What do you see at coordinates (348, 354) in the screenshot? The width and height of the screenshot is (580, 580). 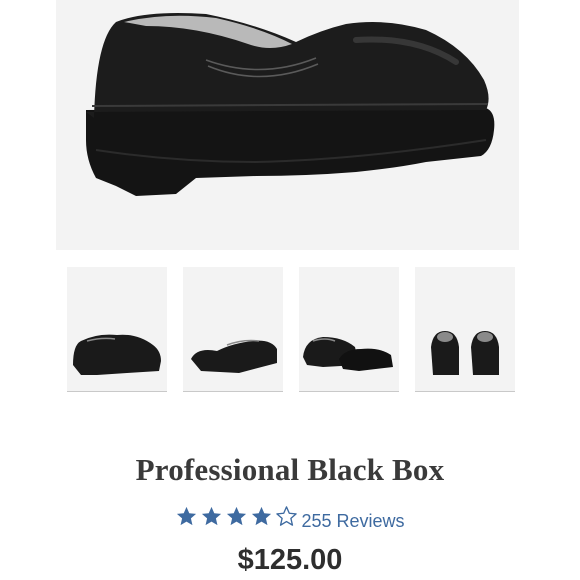 I see `thumb-pair-image` at bounding box center [348, 354].